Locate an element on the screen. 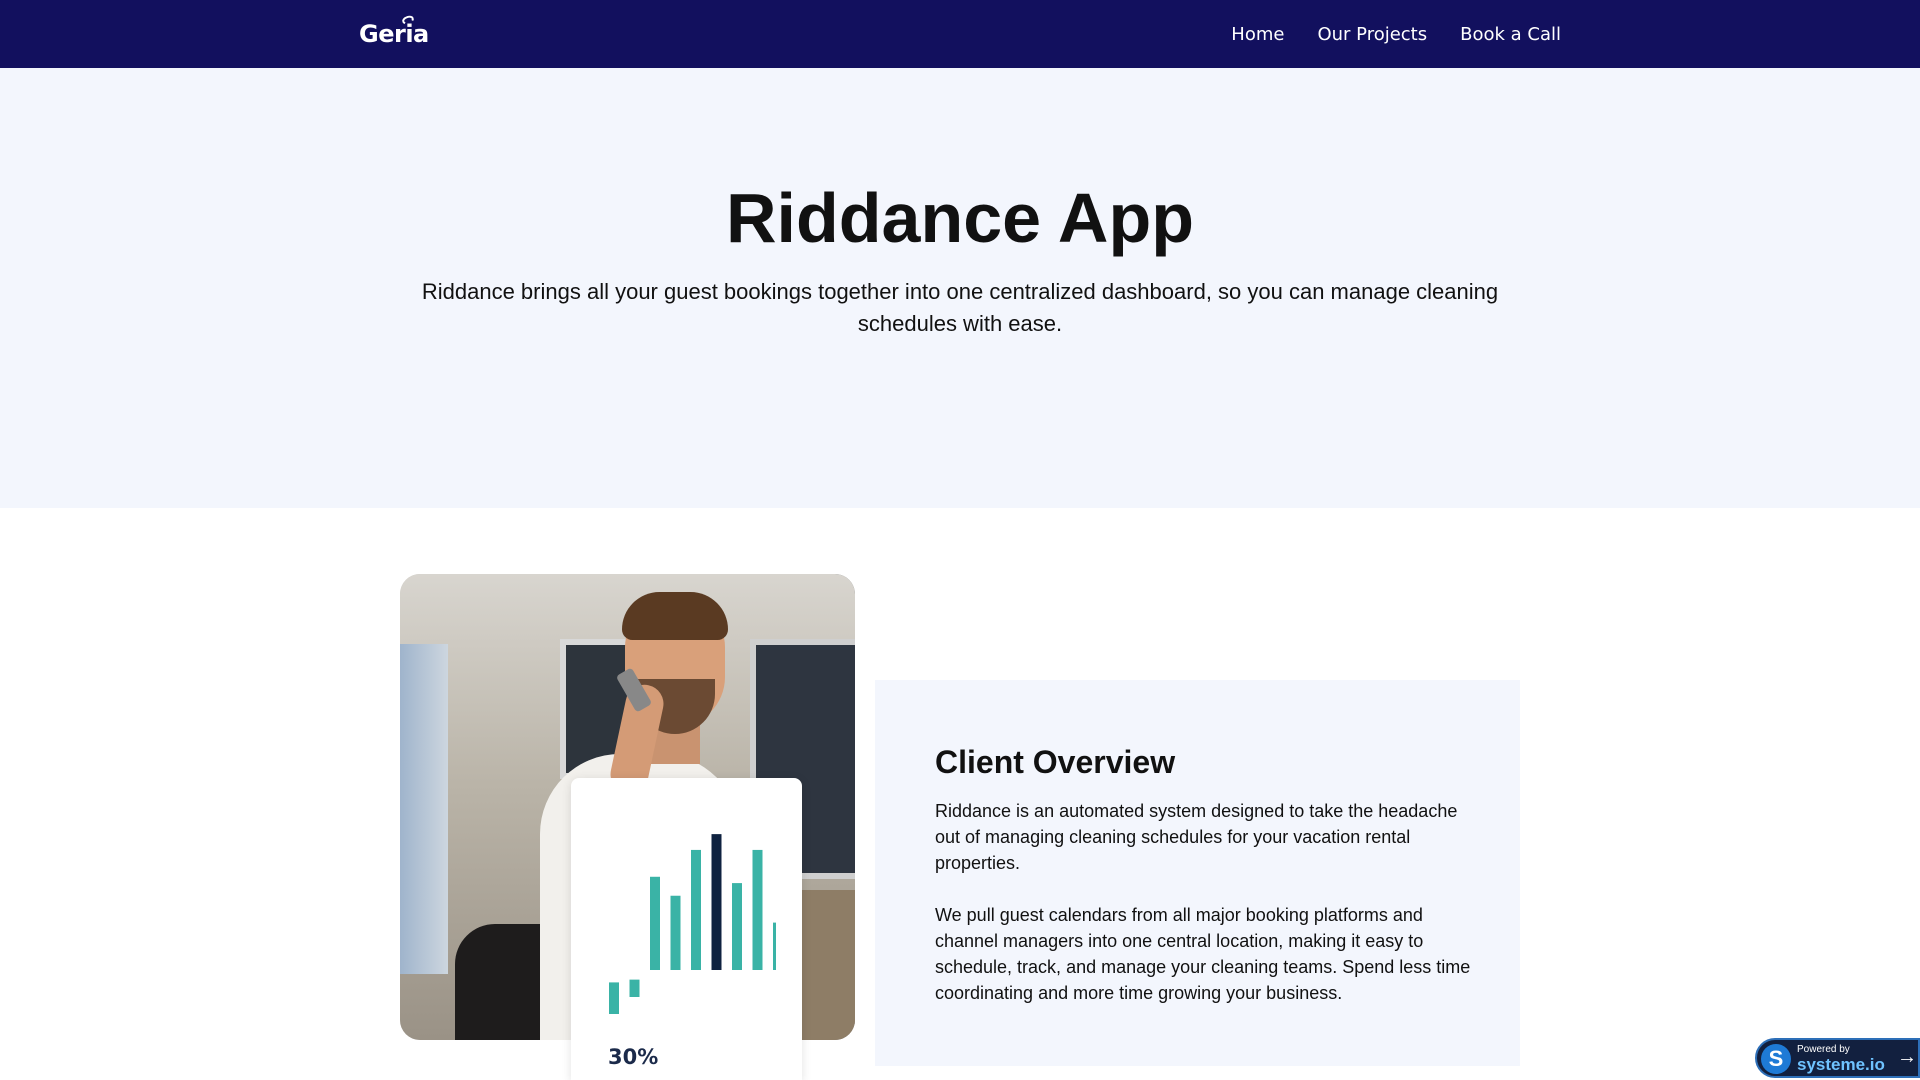 The image size is (1920, 1080). nav-link-book-a-call: Book a Call is located at coordinates (1510, 34).